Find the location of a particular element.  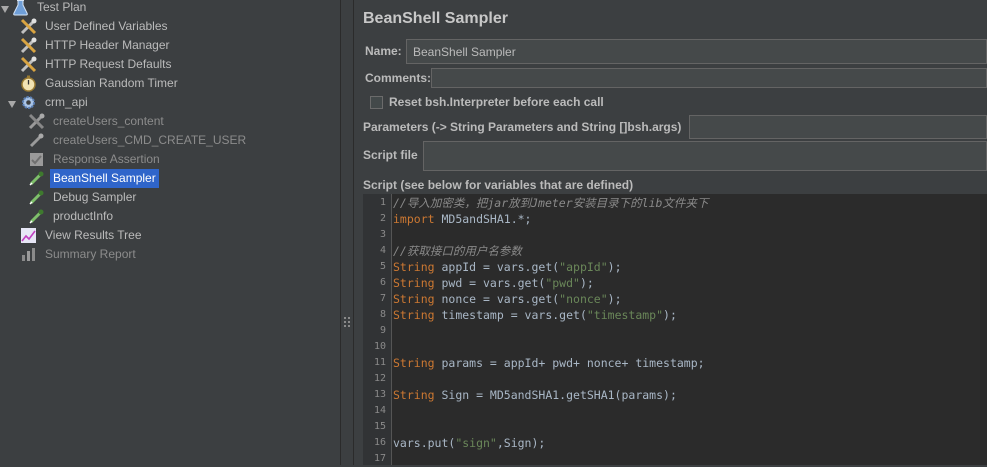

code-token: //导入加密类，把jar放到Jmeter安装目录下的lib文件夹下 is located at coordinates (551, 203).